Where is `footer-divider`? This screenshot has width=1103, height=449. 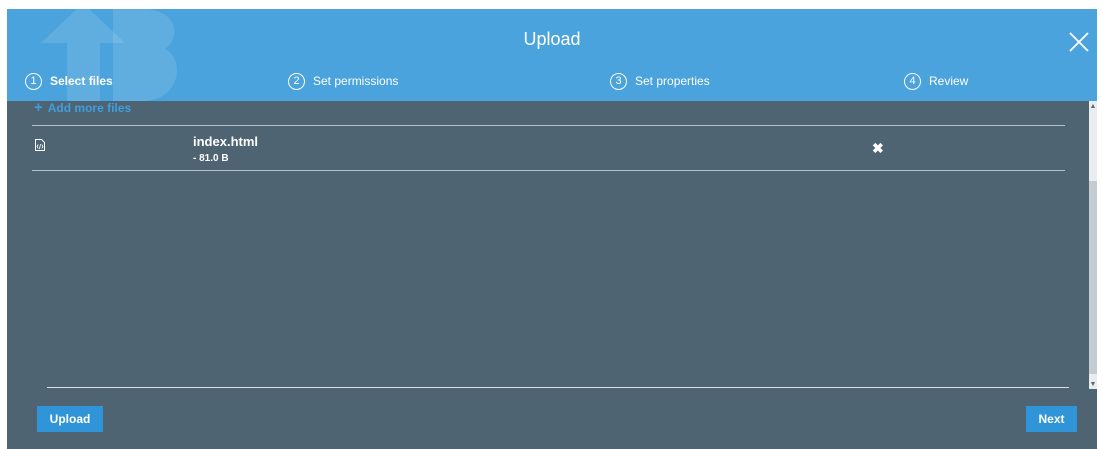 footer-divider is located at coordinates (558, 387).